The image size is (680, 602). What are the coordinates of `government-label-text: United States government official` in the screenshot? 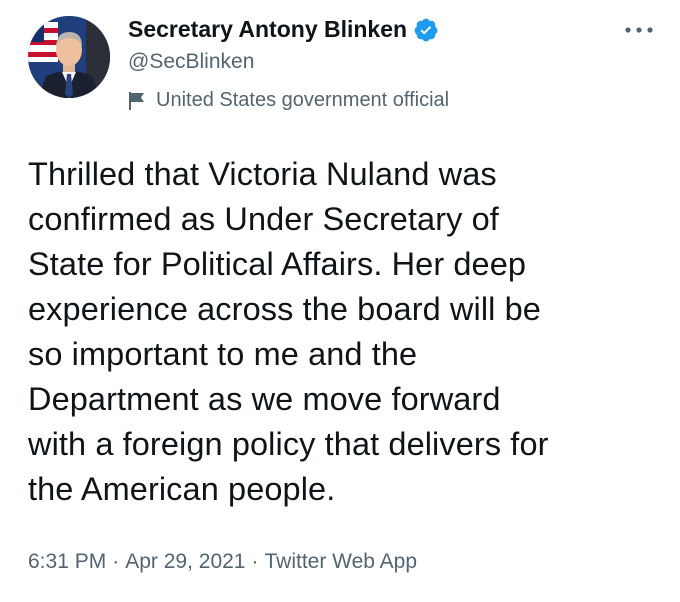 It's located at (303, 100).